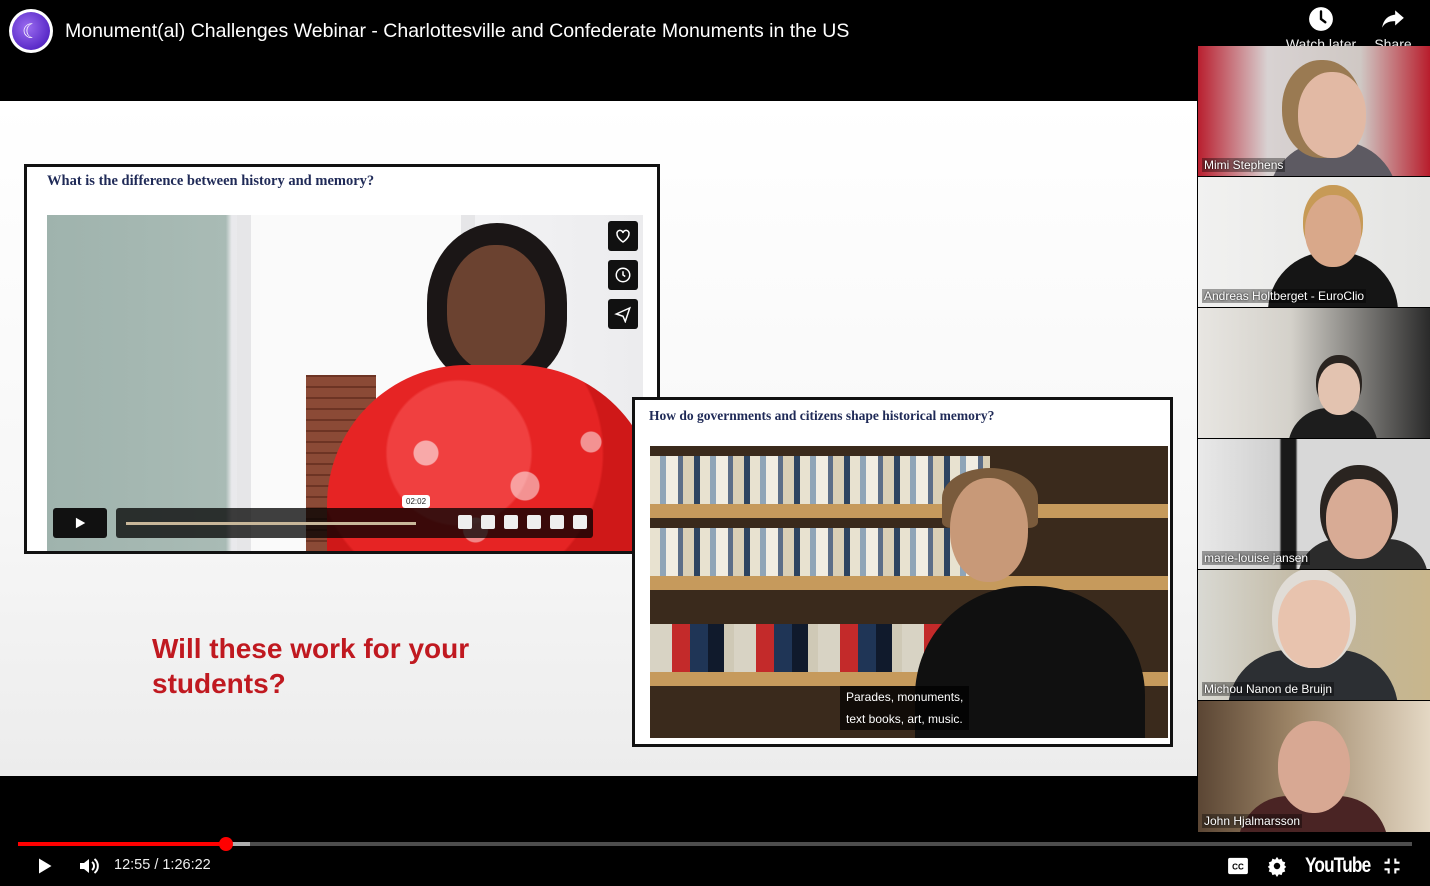 This screenshot has height=886, width=1430. I want to click on youtube-logo: YouTube, so click(1338, 866).